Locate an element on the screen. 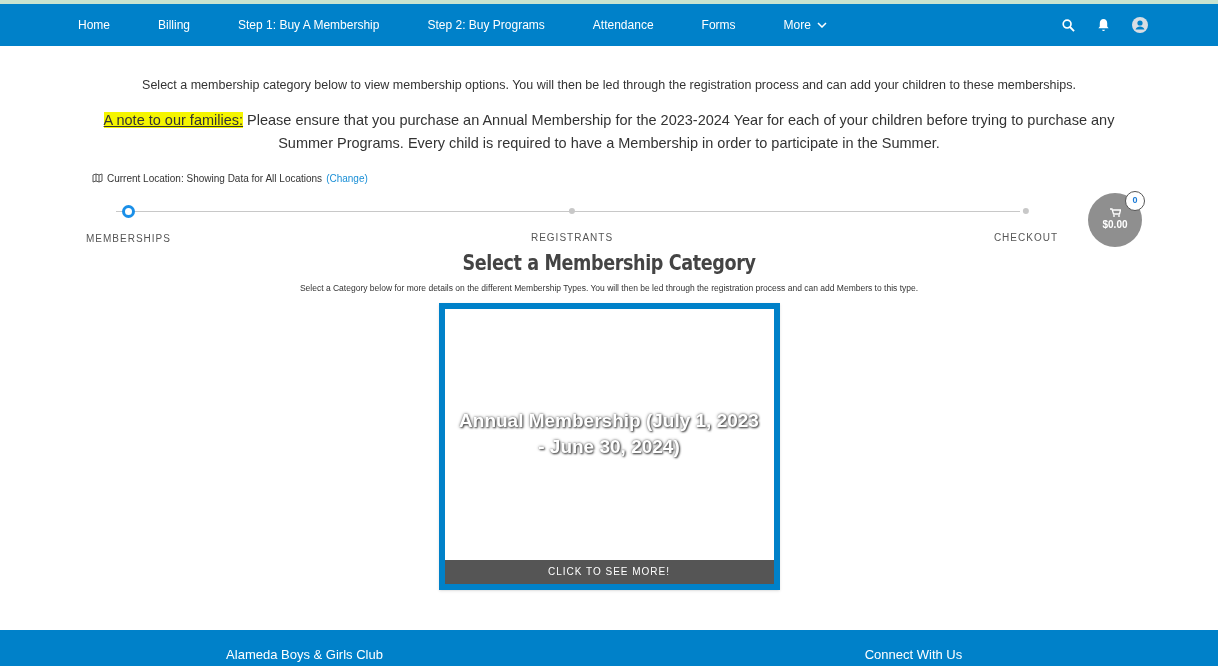 This screenshot has height=666, width=1218. chevron-down-icon is located at coordinates (821, 25).